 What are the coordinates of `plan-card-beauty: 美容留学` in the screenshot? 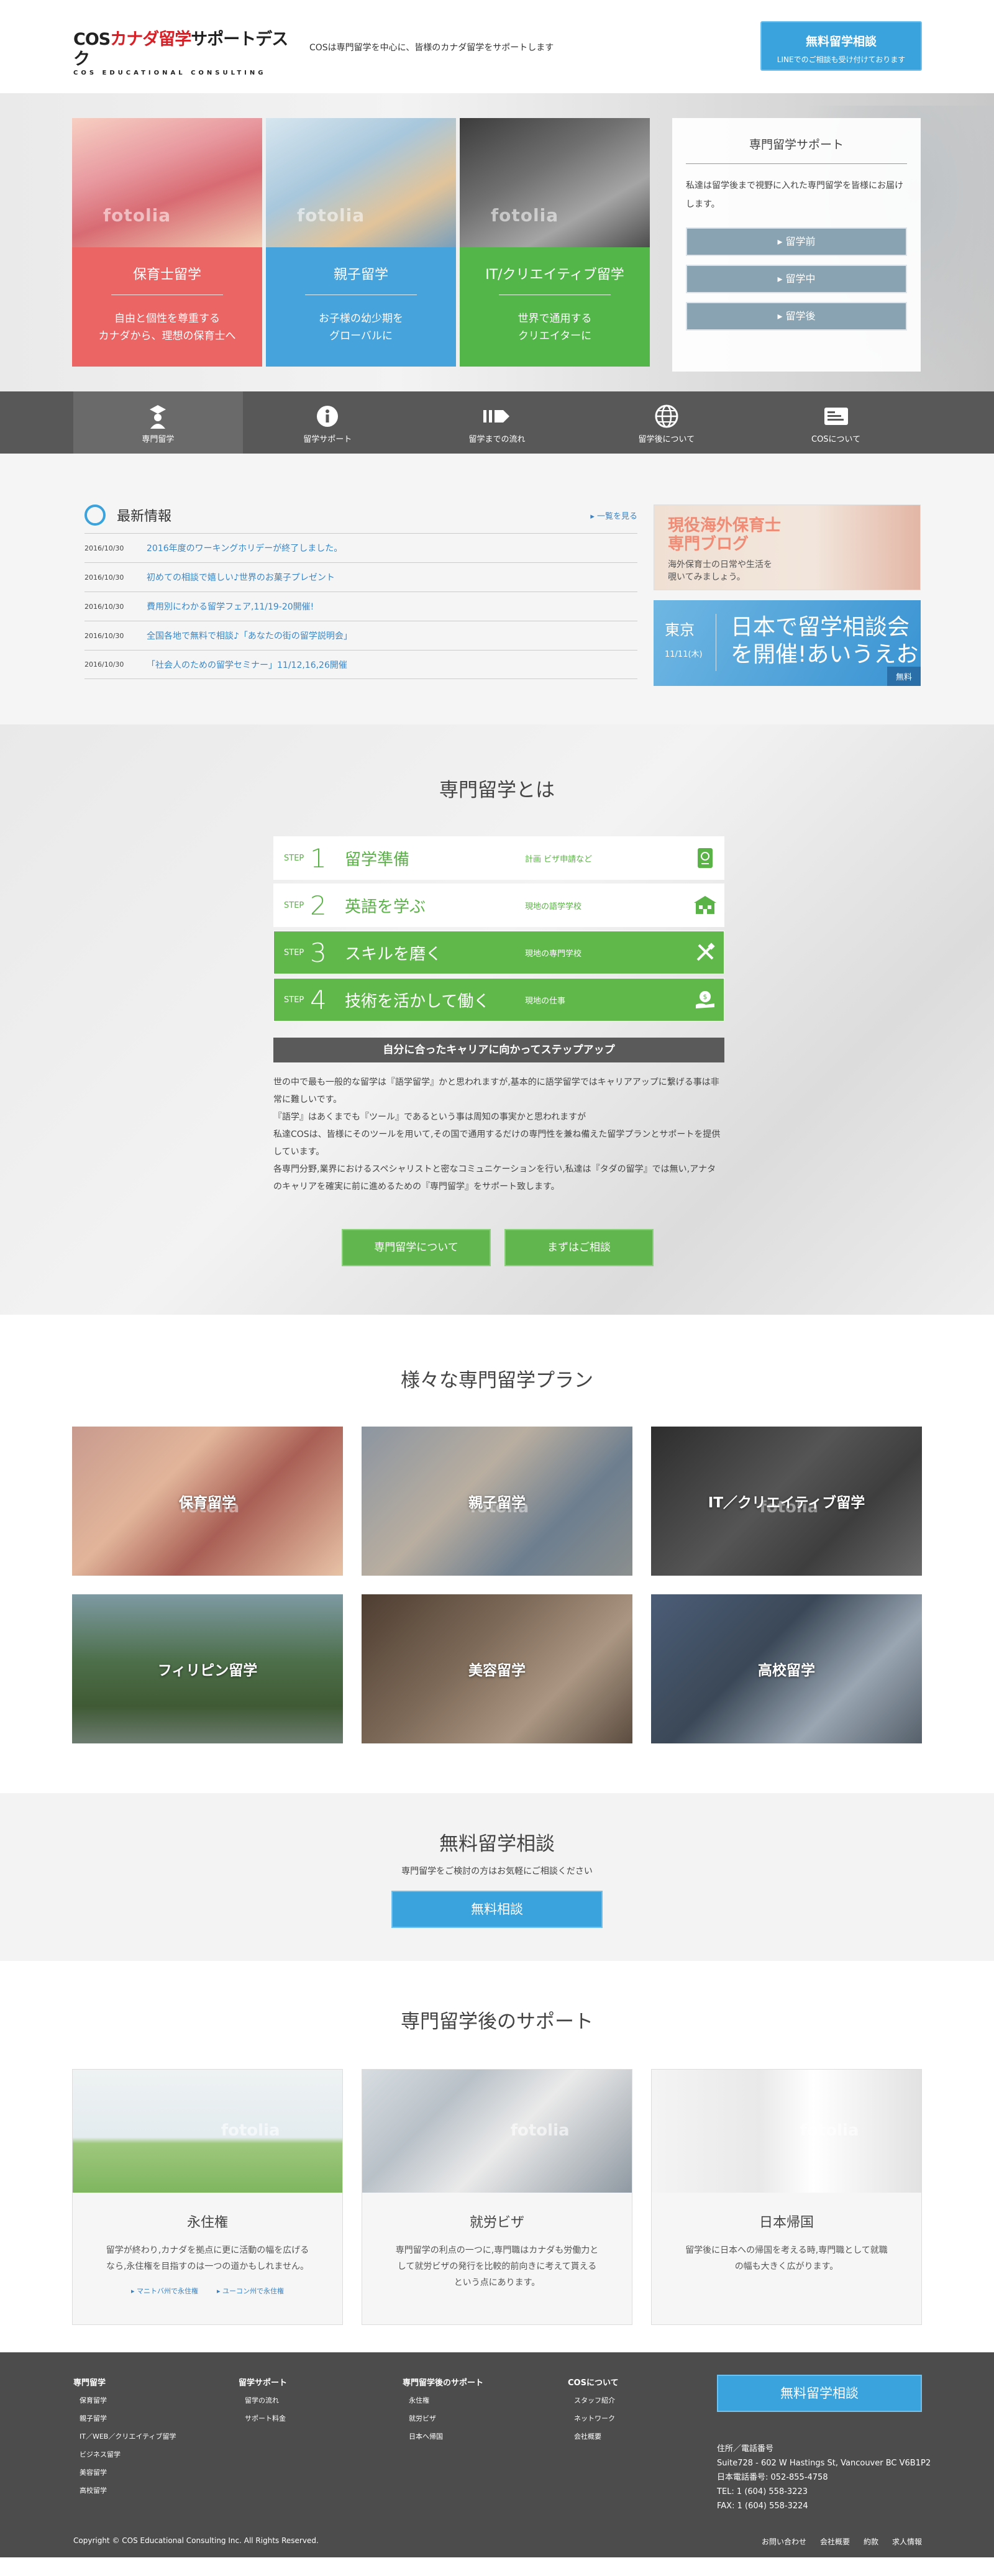 It's located at (497, 1668).